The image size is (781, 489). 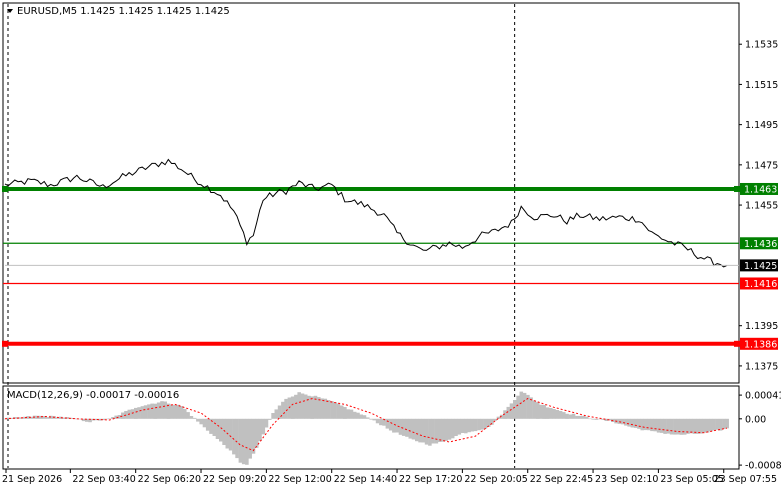 I want to click on level-tag-label: 1.1416, so click(x=760, y=284).